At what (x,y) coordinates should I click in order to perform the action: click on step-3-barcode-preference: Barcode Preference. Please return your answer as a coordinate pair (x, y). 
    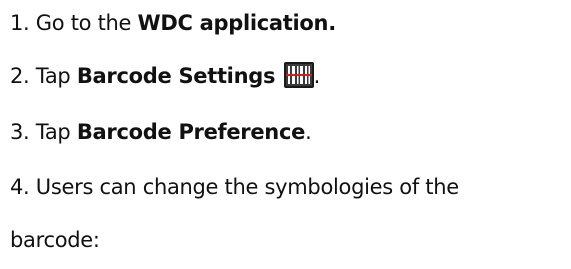
    Looking at the image, I should click on (191, 132).